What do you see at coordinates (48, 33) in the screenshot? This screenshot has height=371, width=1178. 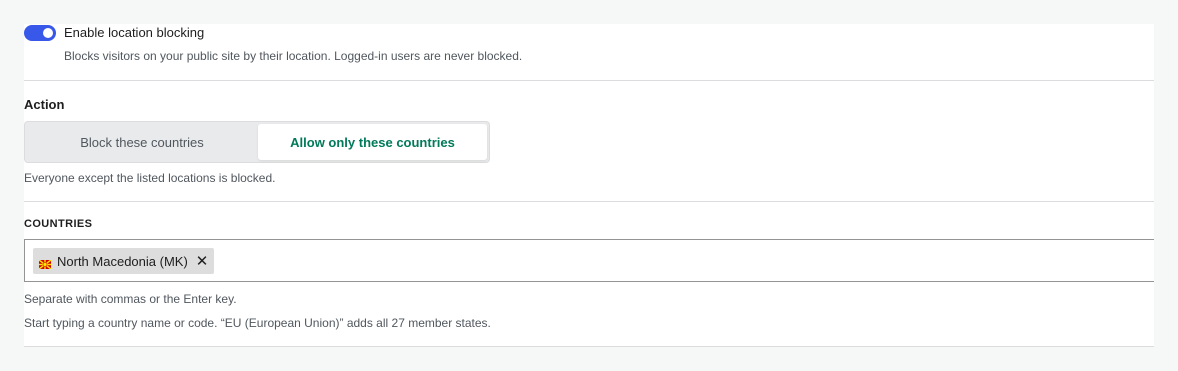 I see `toggle-knob` at bounding box center [48, 33].